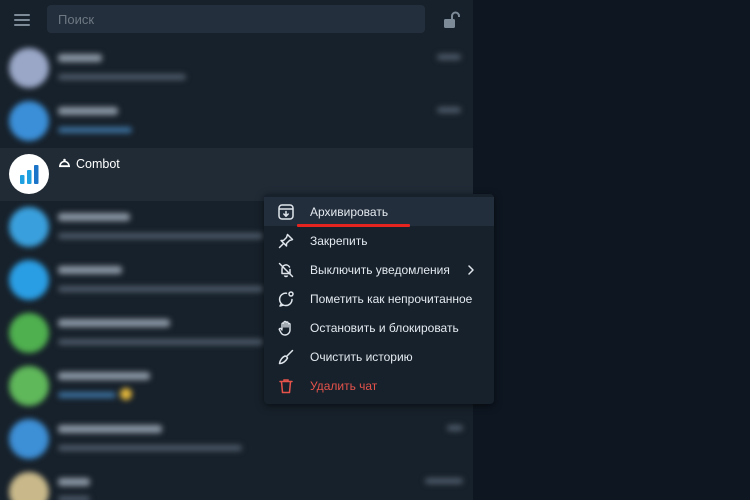 The width and height of the screenshot is (750, 500). Describe the element at coordinates (339, 241) in the screenshot. I see `menu-item-label: Закрепить` at that location.